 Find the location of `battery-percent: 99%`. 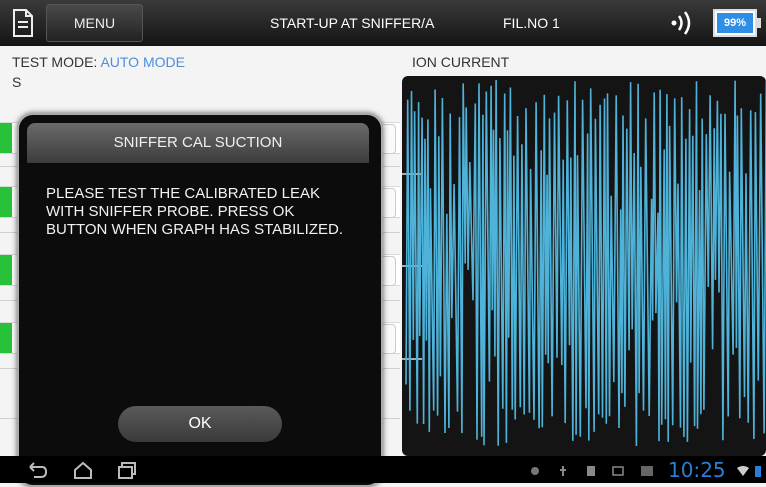

battery-percent: 99% is located at coordinates (735, 23).